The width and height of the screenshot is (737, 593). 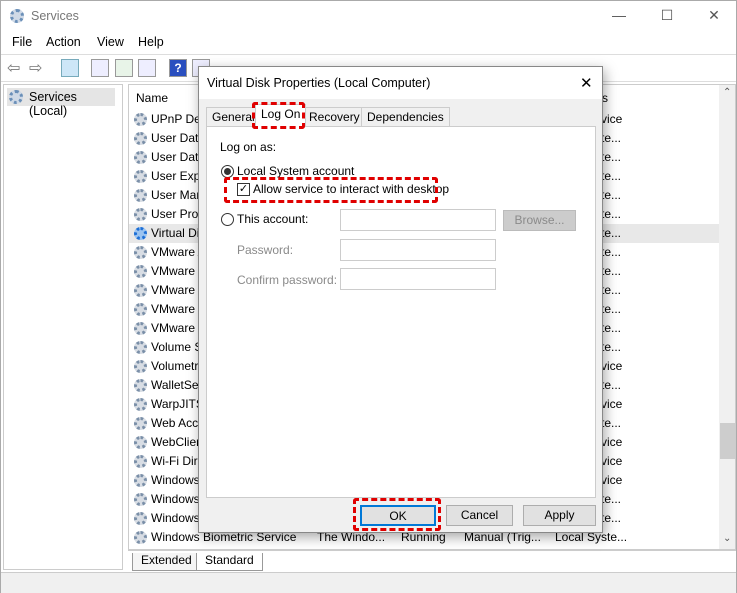 I want to click on service-name: Volumetr, so click(x=175, y=366).